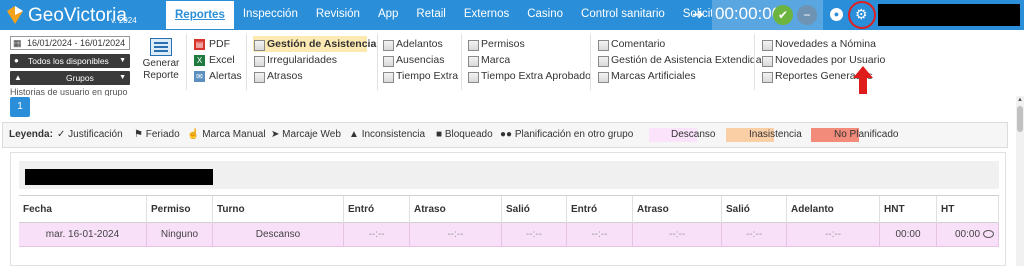 The width and height of the screenshot is (1024, 266). I want to click on generate-report-button: Generar Reporte, so click(161, 62).